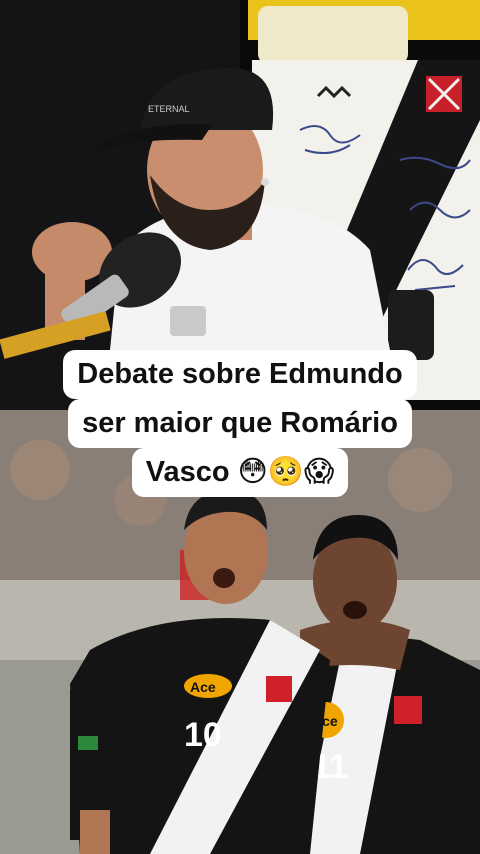 This screenshot has height=854, width=480. I want to click on caption-line-2: ser maior que Romário, so click(240, 423).